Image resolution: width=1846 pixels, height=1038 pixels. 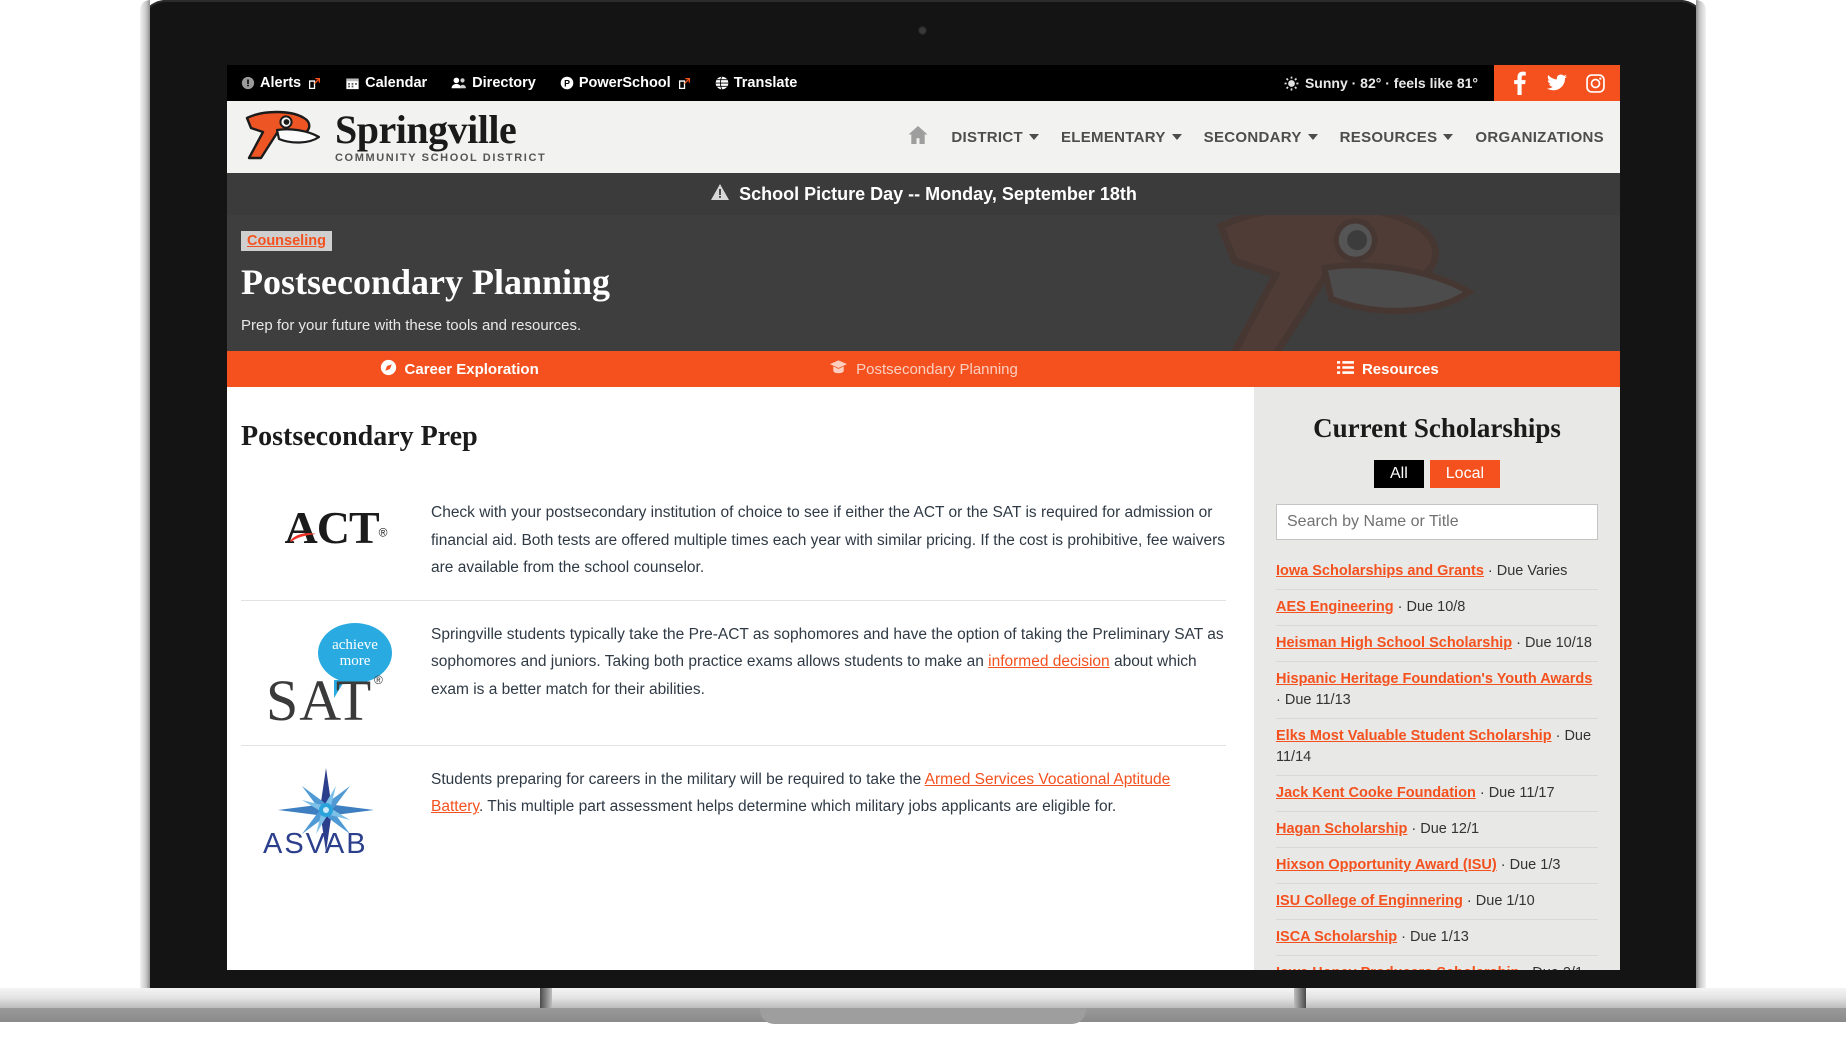 I want to click on informed-decision-link: informed decision, so click(x=1048, y=661).